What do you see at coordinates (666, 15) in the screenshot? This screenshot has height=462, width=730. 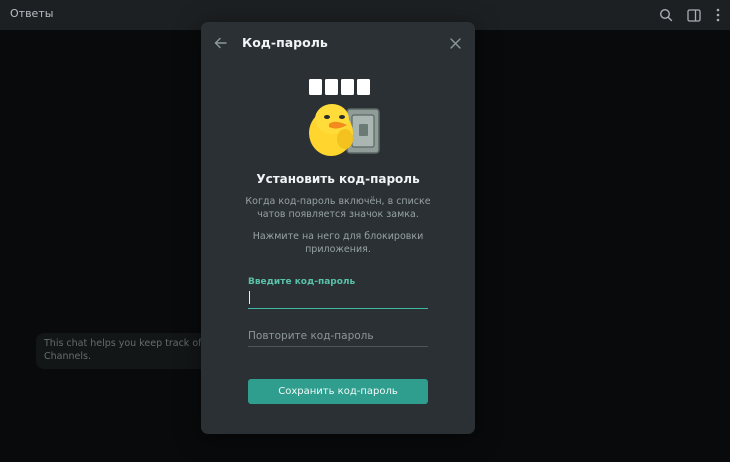 I see `search-icon` at bounding box center [666, 15].